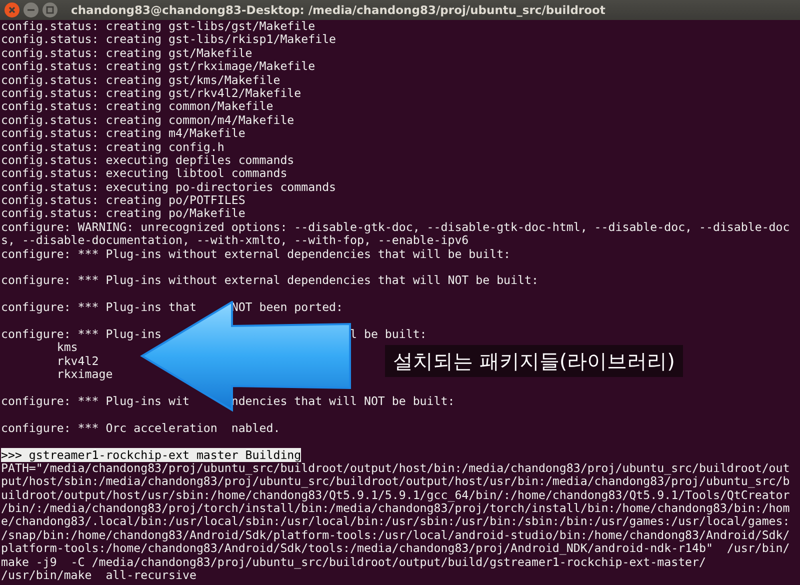  What do you see at coordinates (395, 522) in the screenshot?
I see `terminal-line: e/chandong83/.local/bin:/usr/local/sbin:/usr/local/bin:/usr/sbin:/usr/bin:/sbin:/bin:/usr/games:/usr/local/games:` at bounding box center [395, 522].